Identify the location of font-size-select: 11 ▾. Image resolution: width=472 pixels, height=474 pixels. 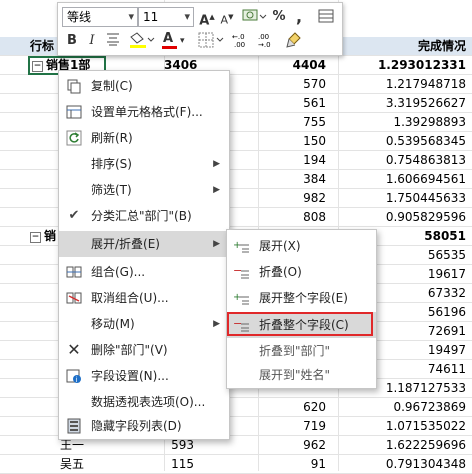
(166, 17).